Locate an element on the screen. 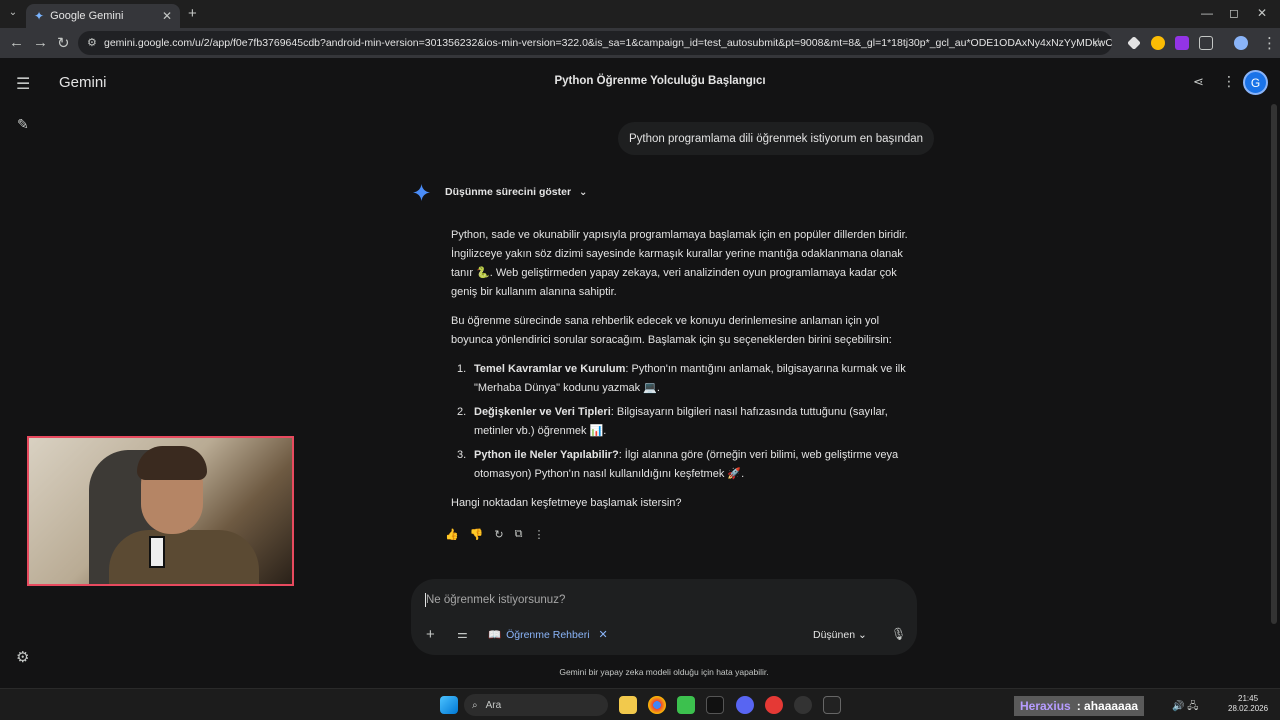 Image resolution: width=1280 pixels, height=720 pixels. more-options-icon: ⋮ is located at coordinates (1229, 81).